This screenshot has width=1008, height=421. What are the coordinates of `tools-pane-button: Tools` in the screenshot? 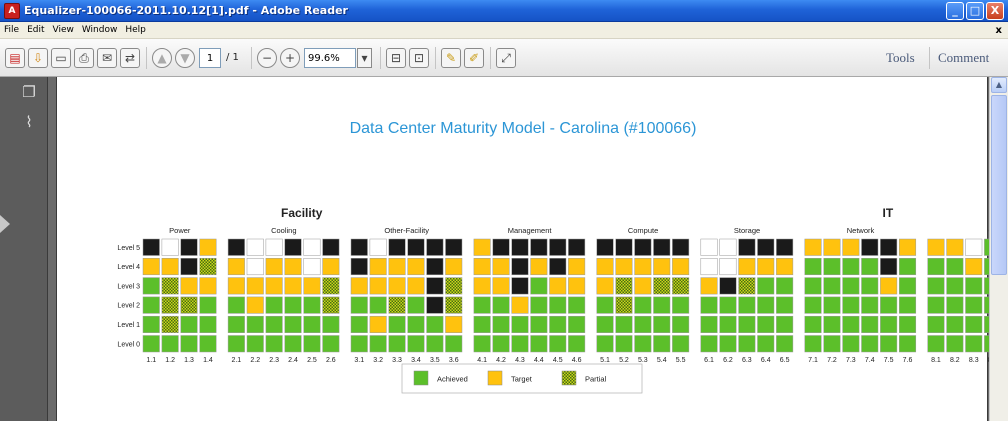 It's located at (900, 58).